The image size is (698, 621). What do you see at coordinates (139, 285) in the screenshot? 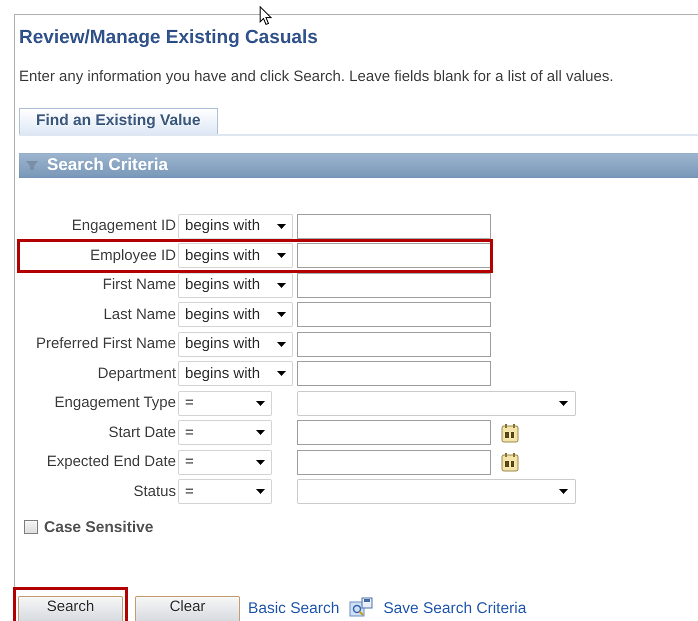
I see `field-label: First Name` at bounding box center [139, 285].